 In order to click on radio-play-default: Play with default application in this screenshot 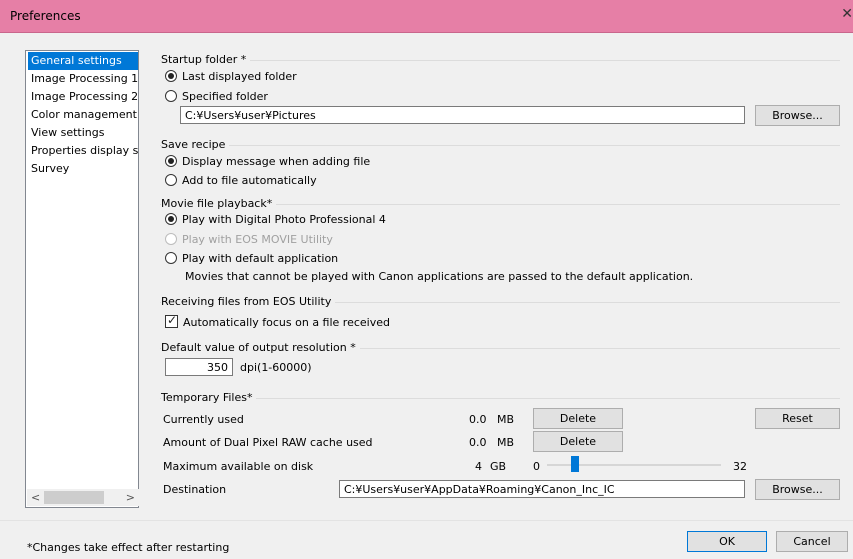, I will do `click(251, 258)`.